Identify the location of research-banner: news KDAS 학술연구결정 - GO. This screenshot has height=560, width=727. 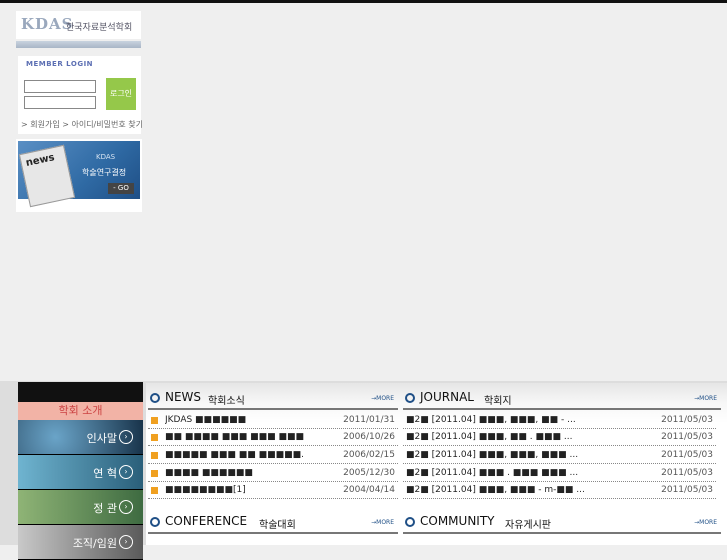
(79, 175).